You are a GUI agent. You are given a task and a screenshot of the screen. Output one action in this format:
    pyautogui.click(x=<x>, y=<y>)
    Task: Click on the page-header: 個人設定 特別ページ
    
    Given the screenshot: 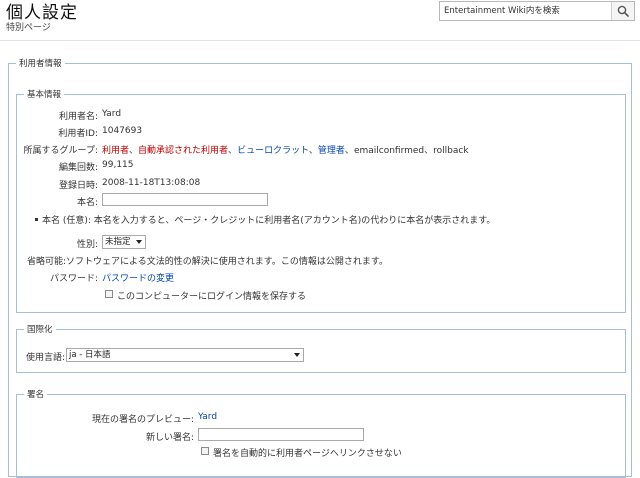 What is the action you would take?
    pyautogui.click(x=320, y=20)
    